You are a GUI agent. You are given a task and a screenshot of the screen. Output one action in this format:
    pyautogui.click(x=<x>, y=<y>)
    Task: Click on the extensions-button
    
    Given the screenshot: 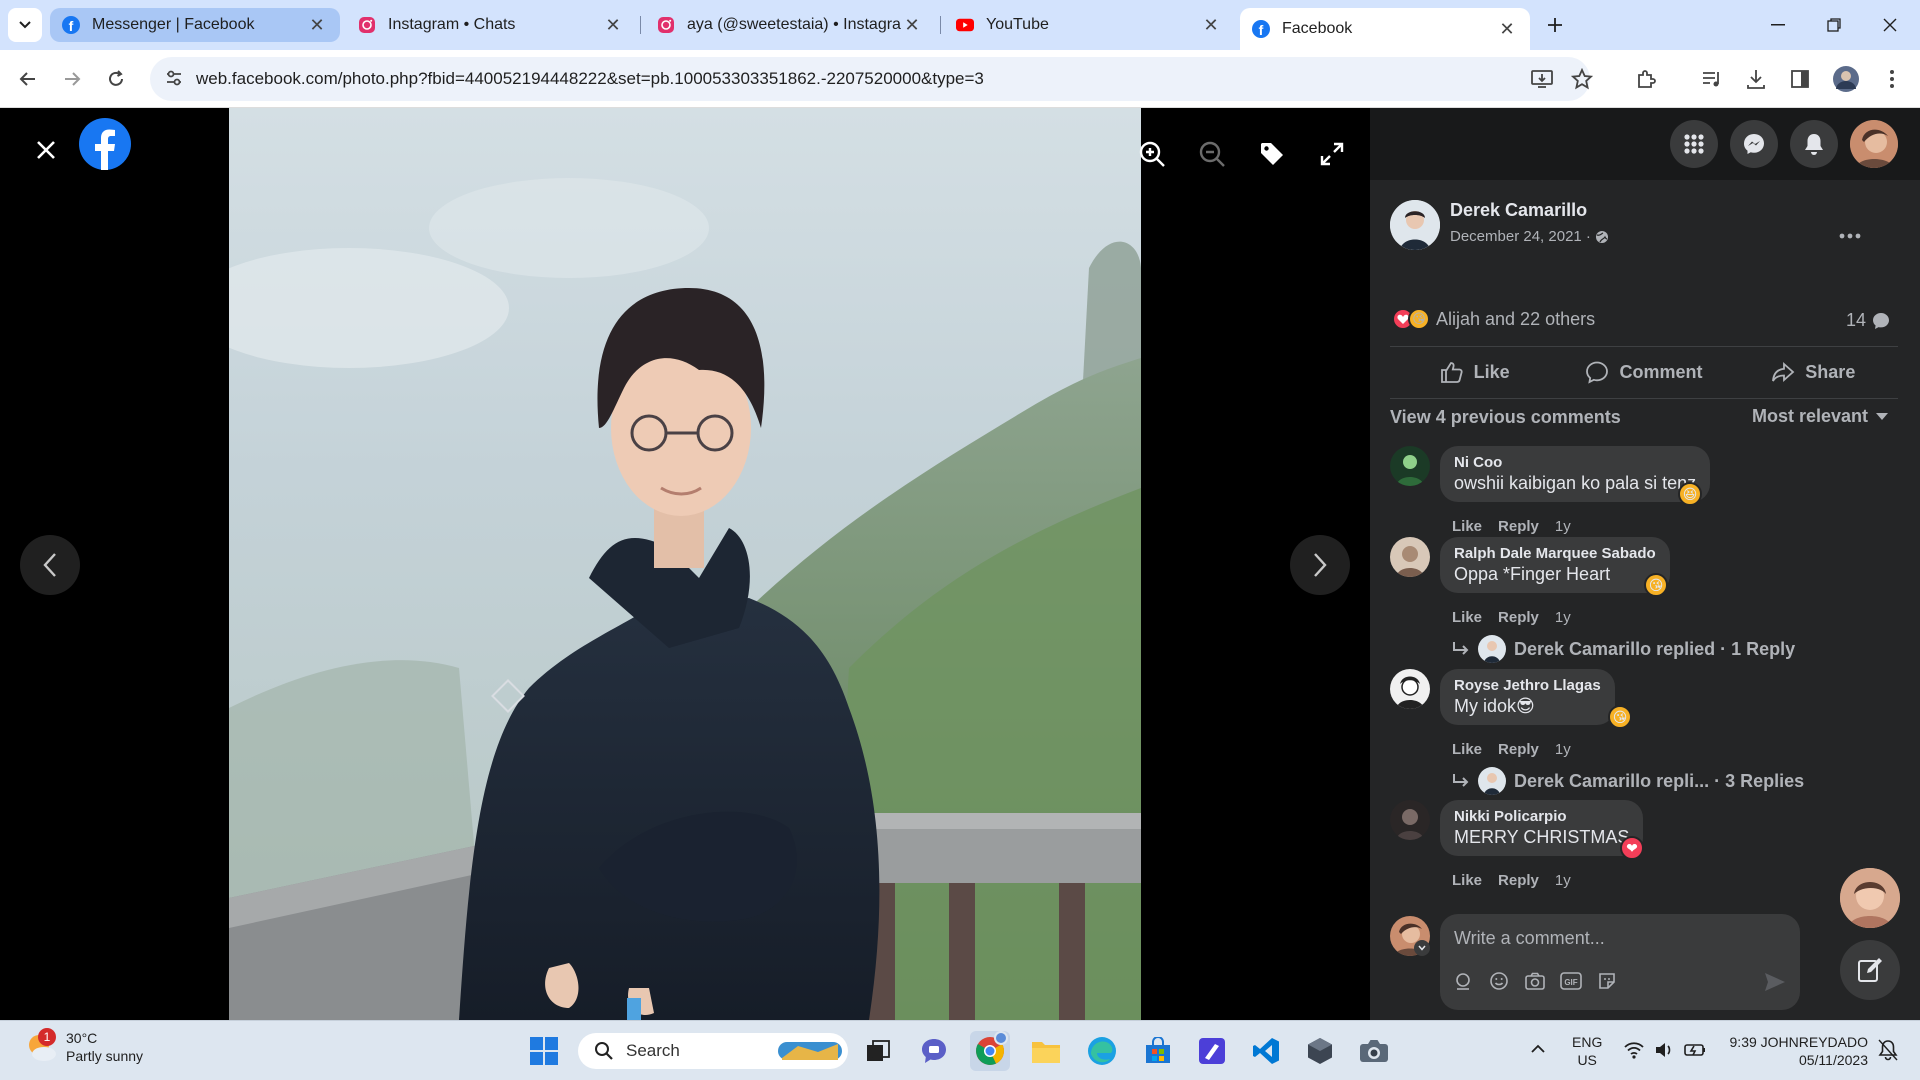 What is the action you would take?
    pyautogui.click(x=1646, y=79)
    